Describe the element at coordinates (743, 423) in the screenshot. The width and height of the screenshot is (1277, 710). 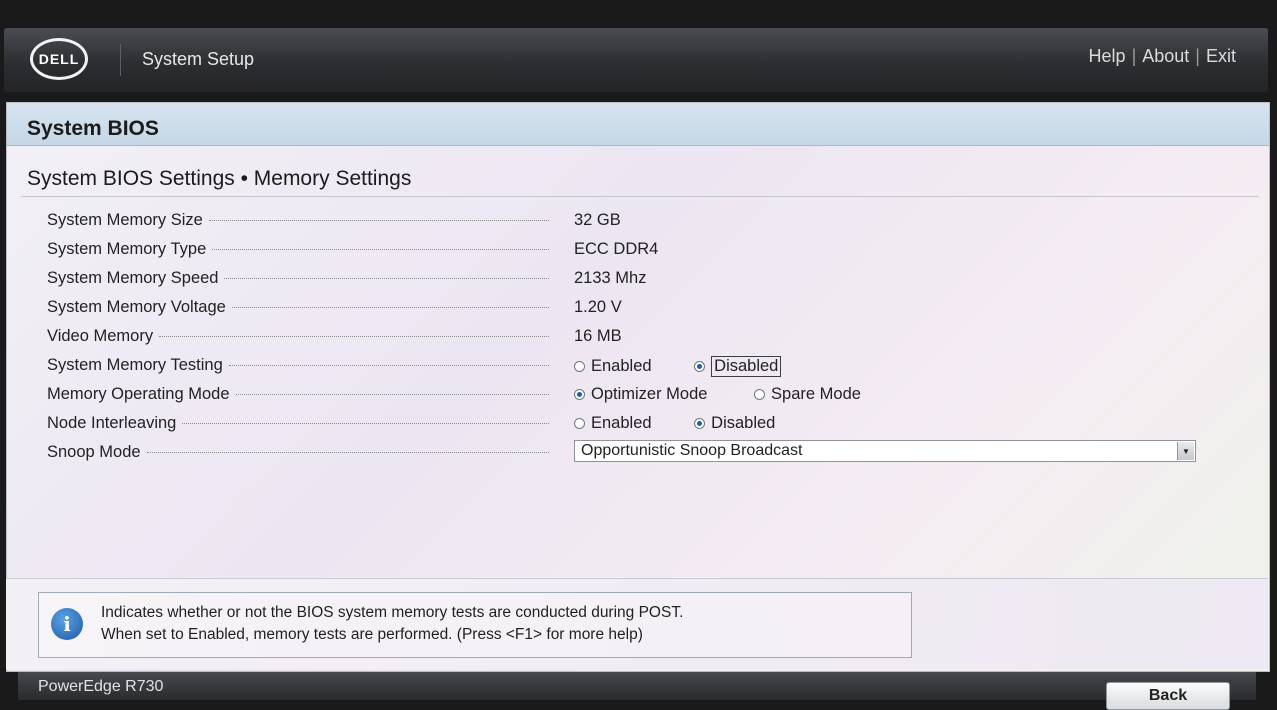
I see `radio-label: Disabled` at that location.